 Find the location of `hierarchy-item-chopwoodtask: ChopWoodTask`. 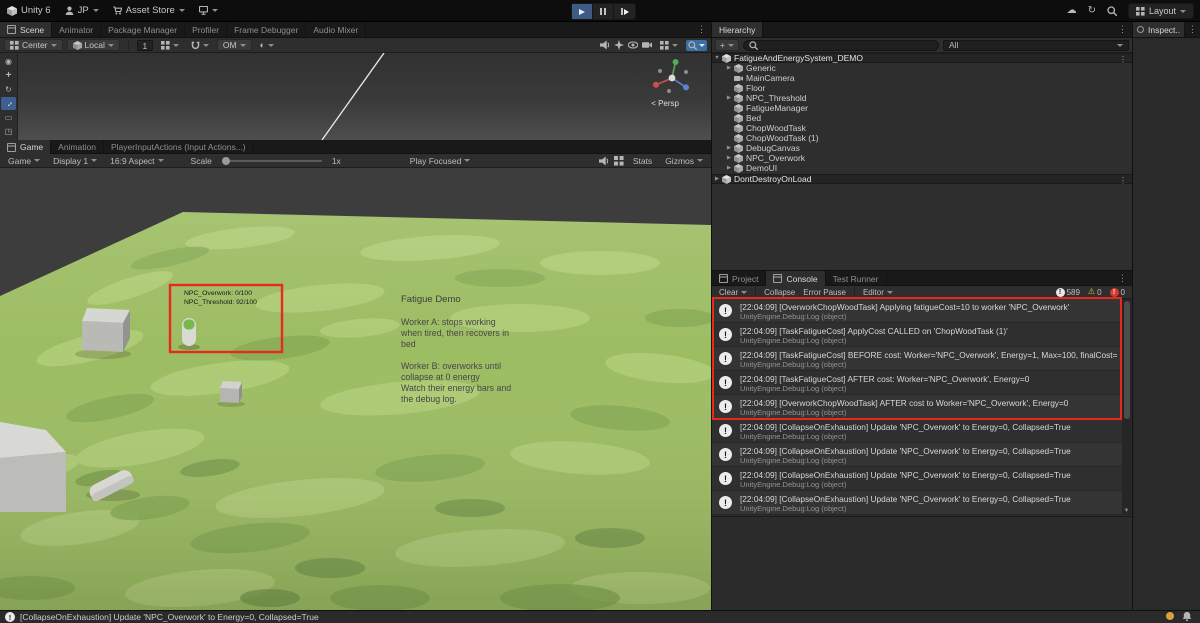

hierarchy-item-chopwoodtask: ChopWoodTask is located at coordinates (922, 128).